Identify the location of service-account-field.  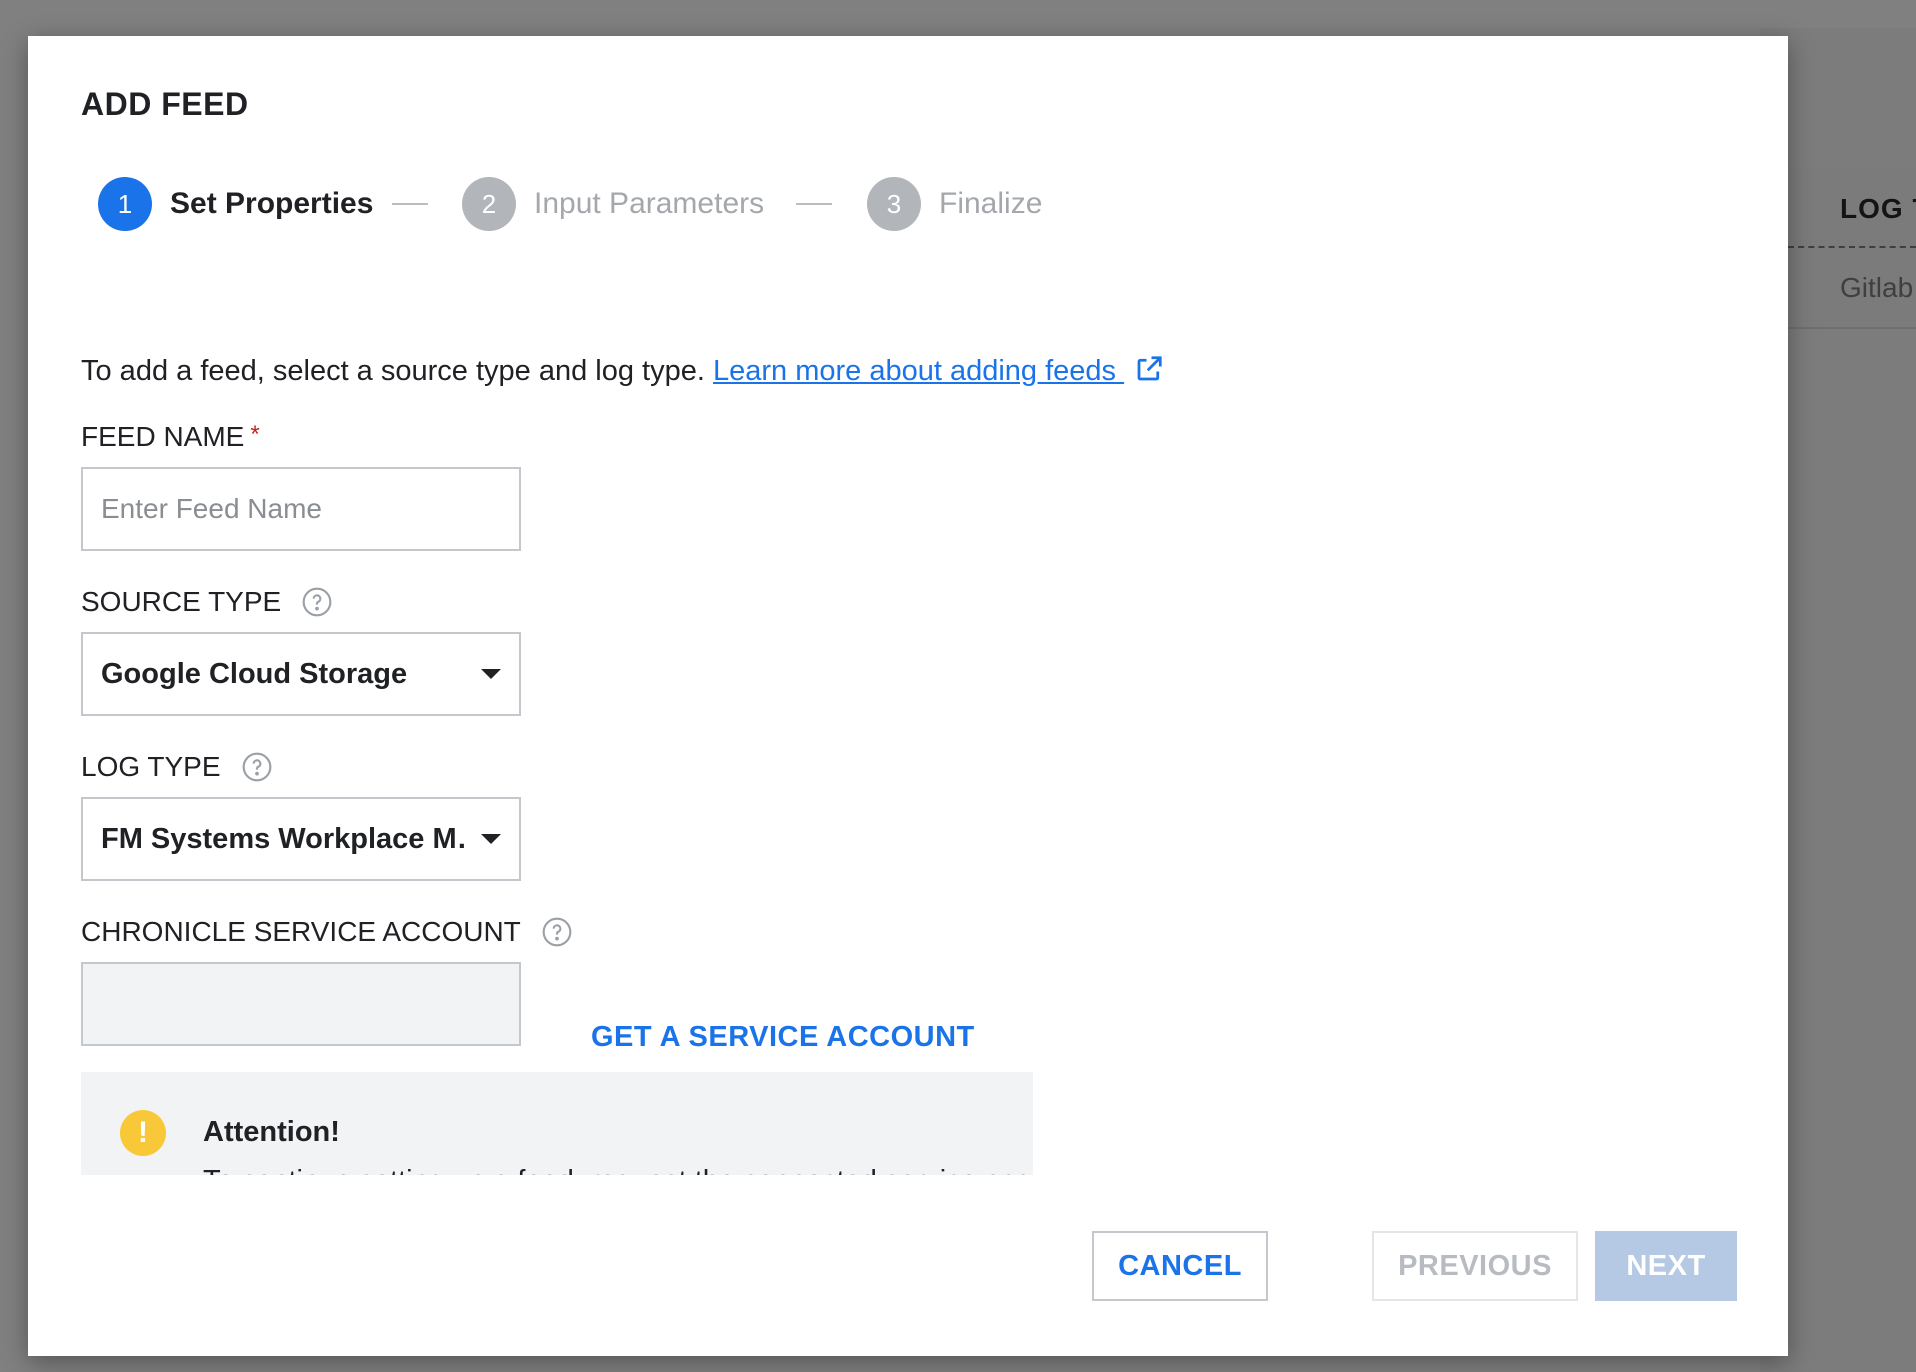
(301, 1004).